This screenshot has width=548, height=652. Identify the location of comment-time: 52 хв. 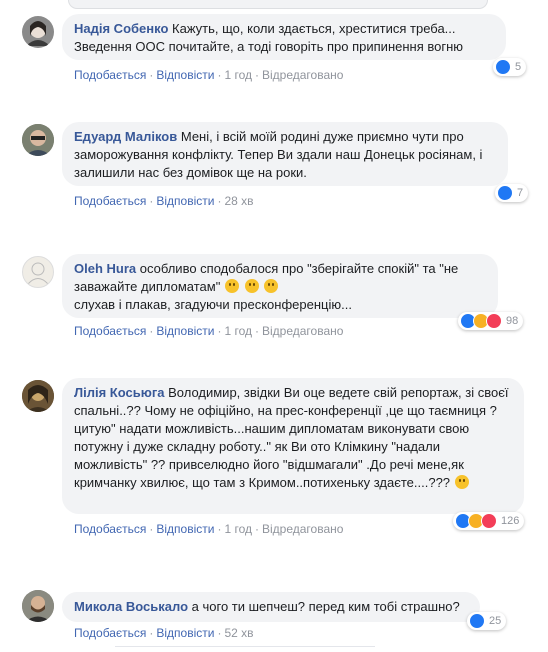
(238, 633).